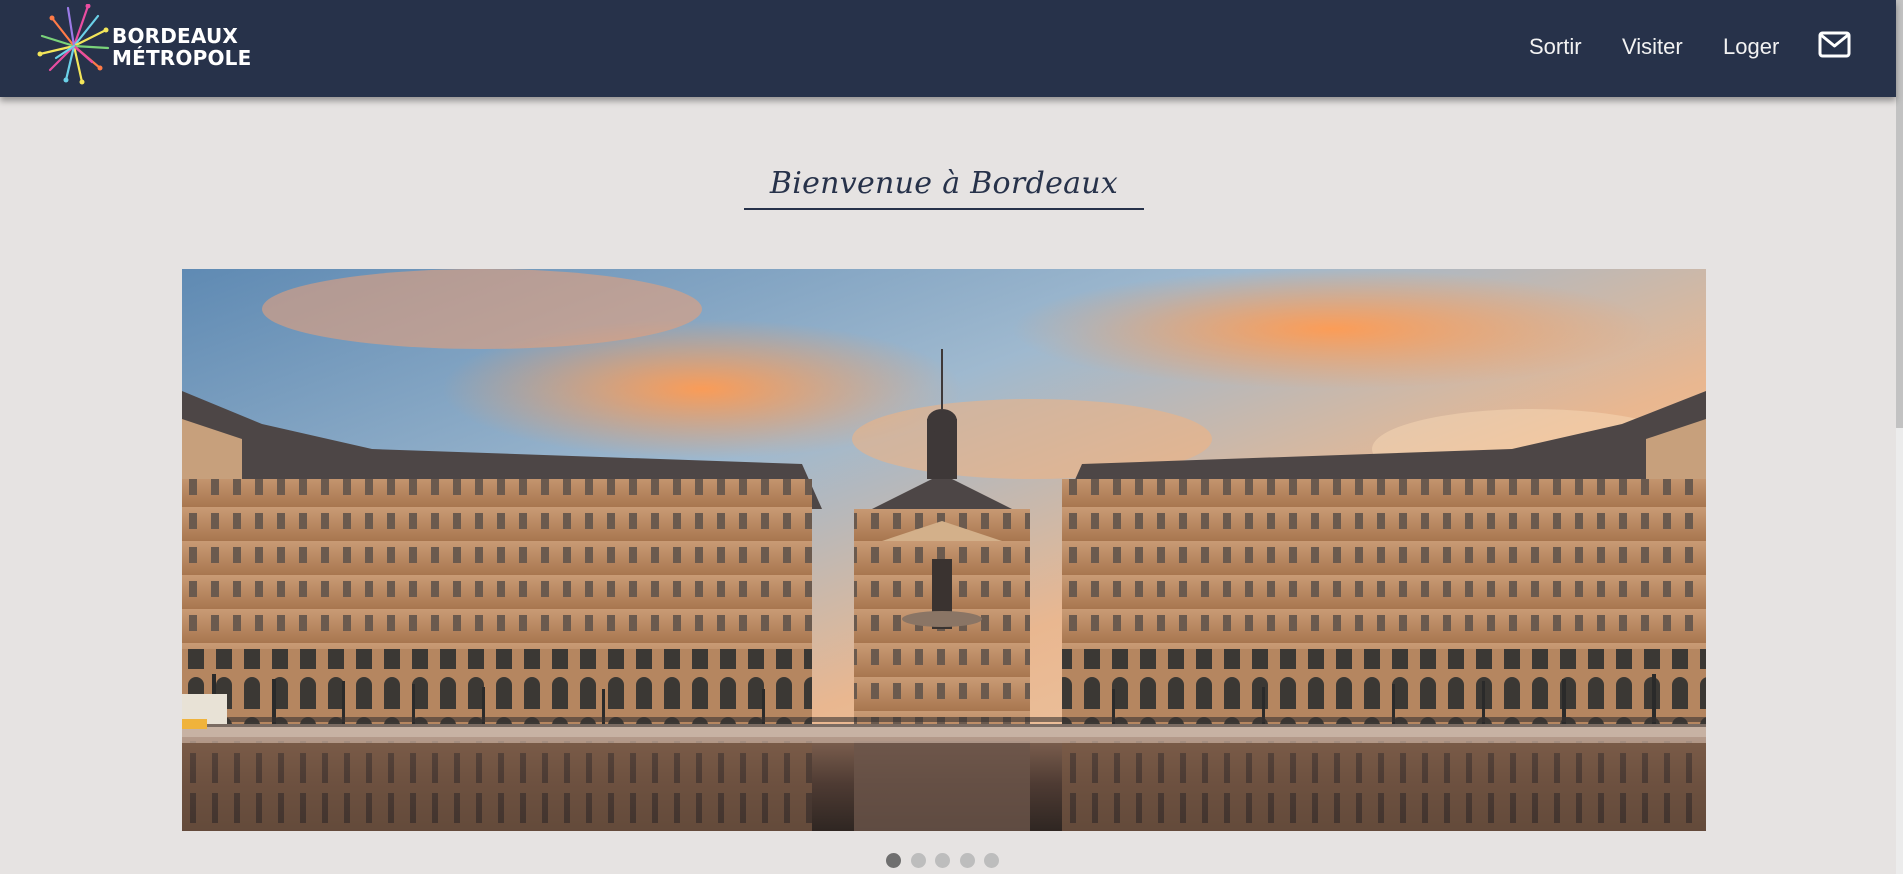 The height and width of the screenshot is (874, 1903). I want to click on logo-text: BORDEAUX MÉTROPOLE, so click(181, 47).